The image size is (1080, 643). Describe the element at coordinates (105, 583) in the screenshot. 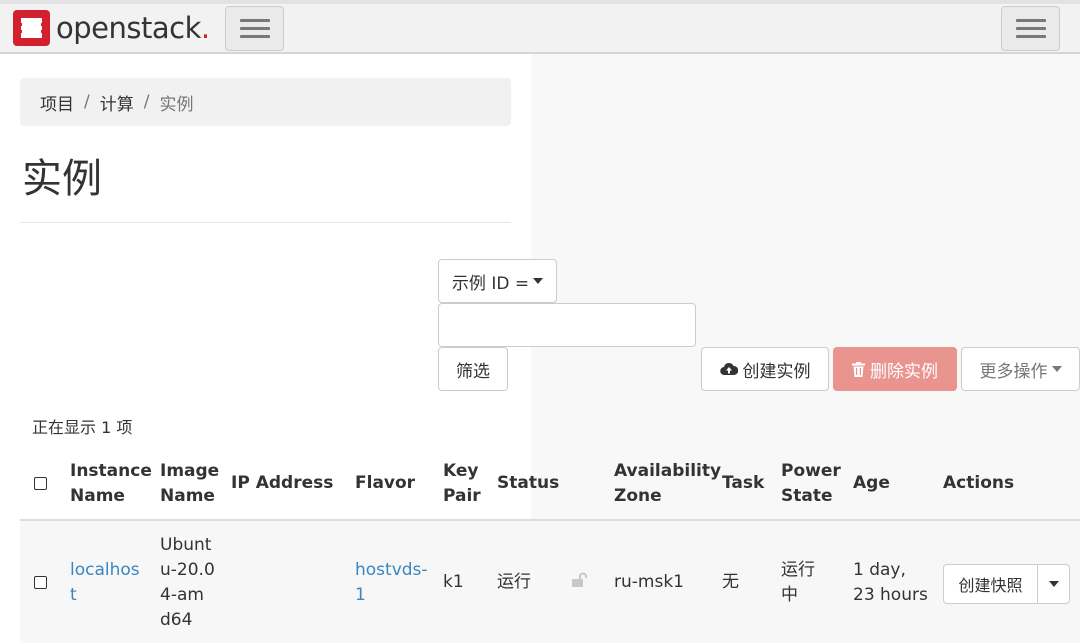

I see `instance-name-link: localhos t` at that location.